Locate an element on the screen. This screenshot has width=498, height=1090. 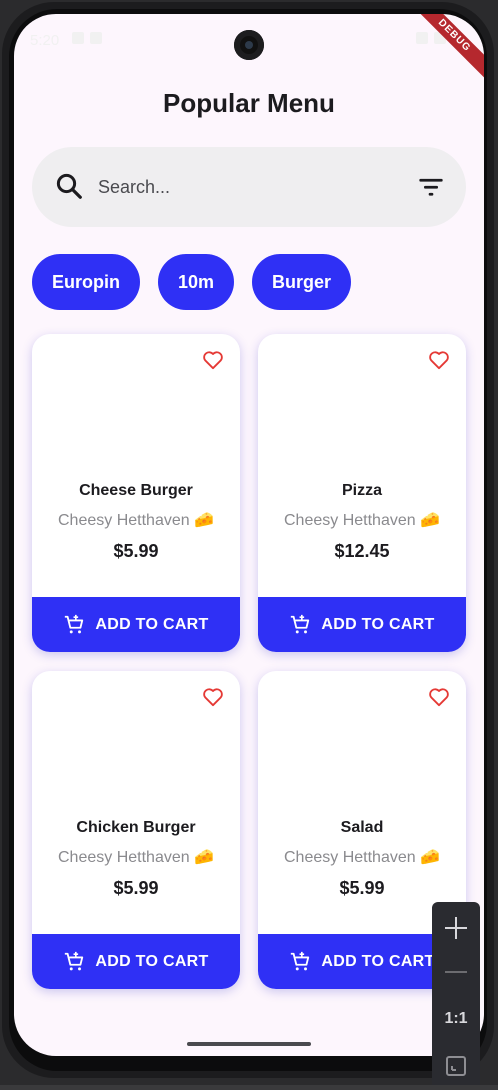
sd-card-icon is located at coordinates (96, 38).